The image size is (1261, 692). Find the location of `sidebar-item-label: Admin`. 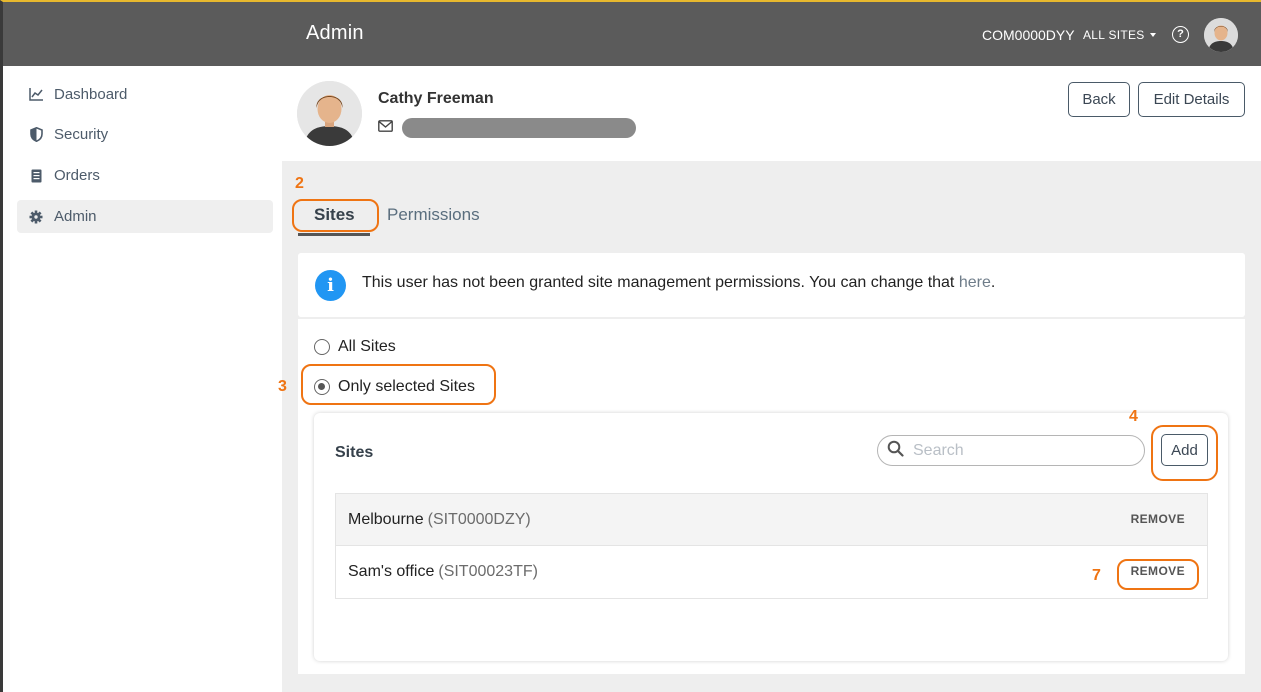

sidebar-item-label: Admin is located at coordinates (75, 216).